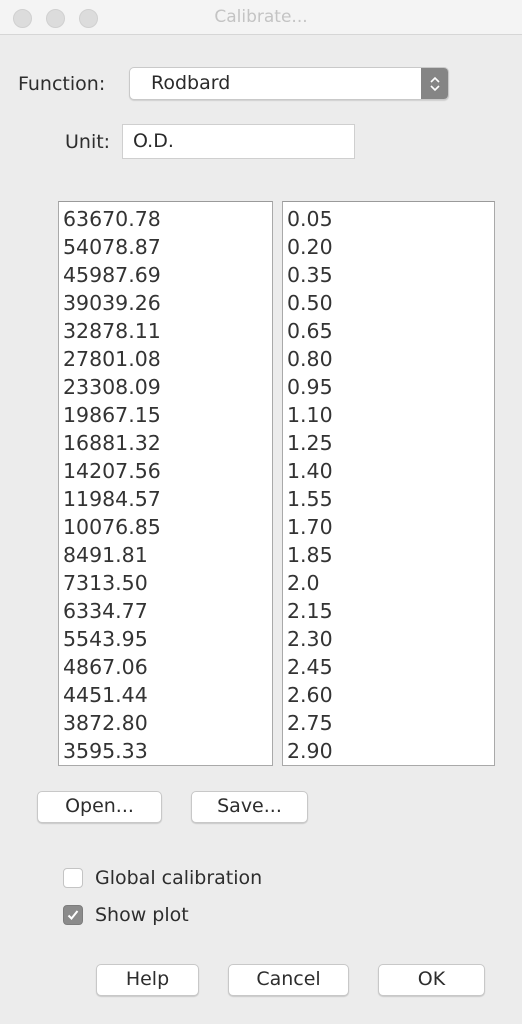  I want to click on calibrated-value-line: 2.15, so click(310, 611).